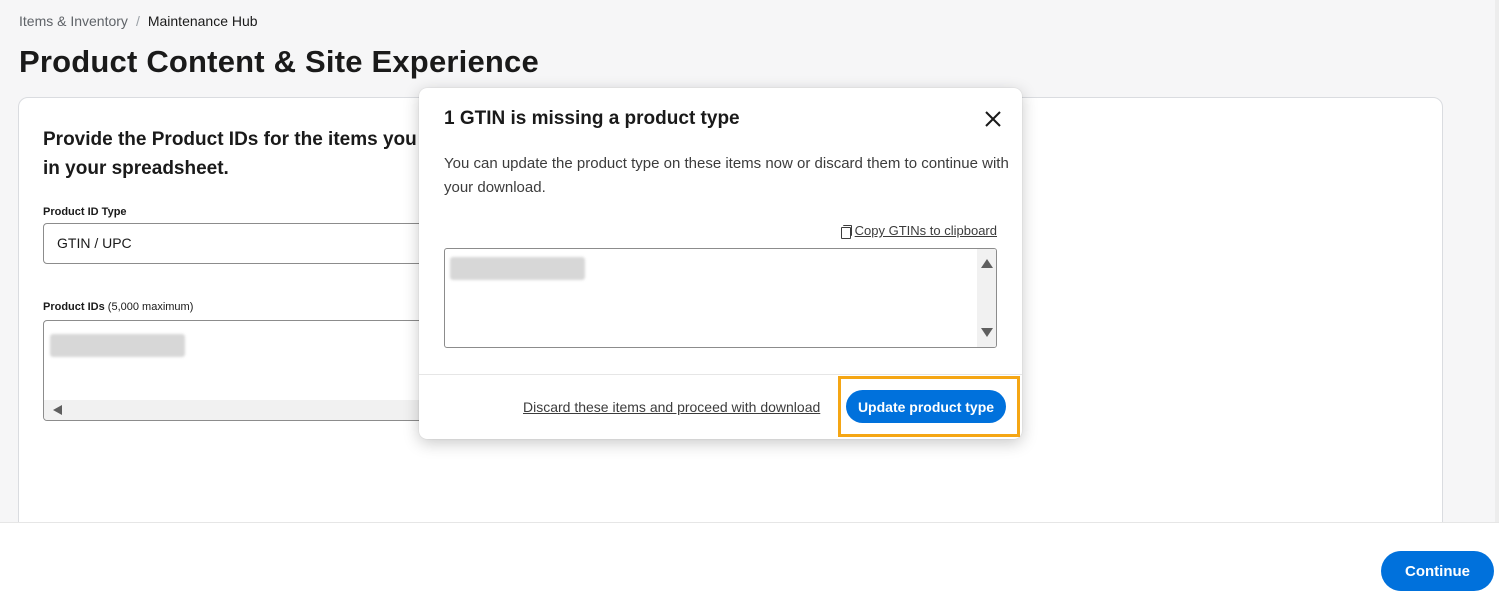  What do you see at coordinates (517, 268) in the screenshot?
I see `redacted-gtin` at bounding box center [517, 268].